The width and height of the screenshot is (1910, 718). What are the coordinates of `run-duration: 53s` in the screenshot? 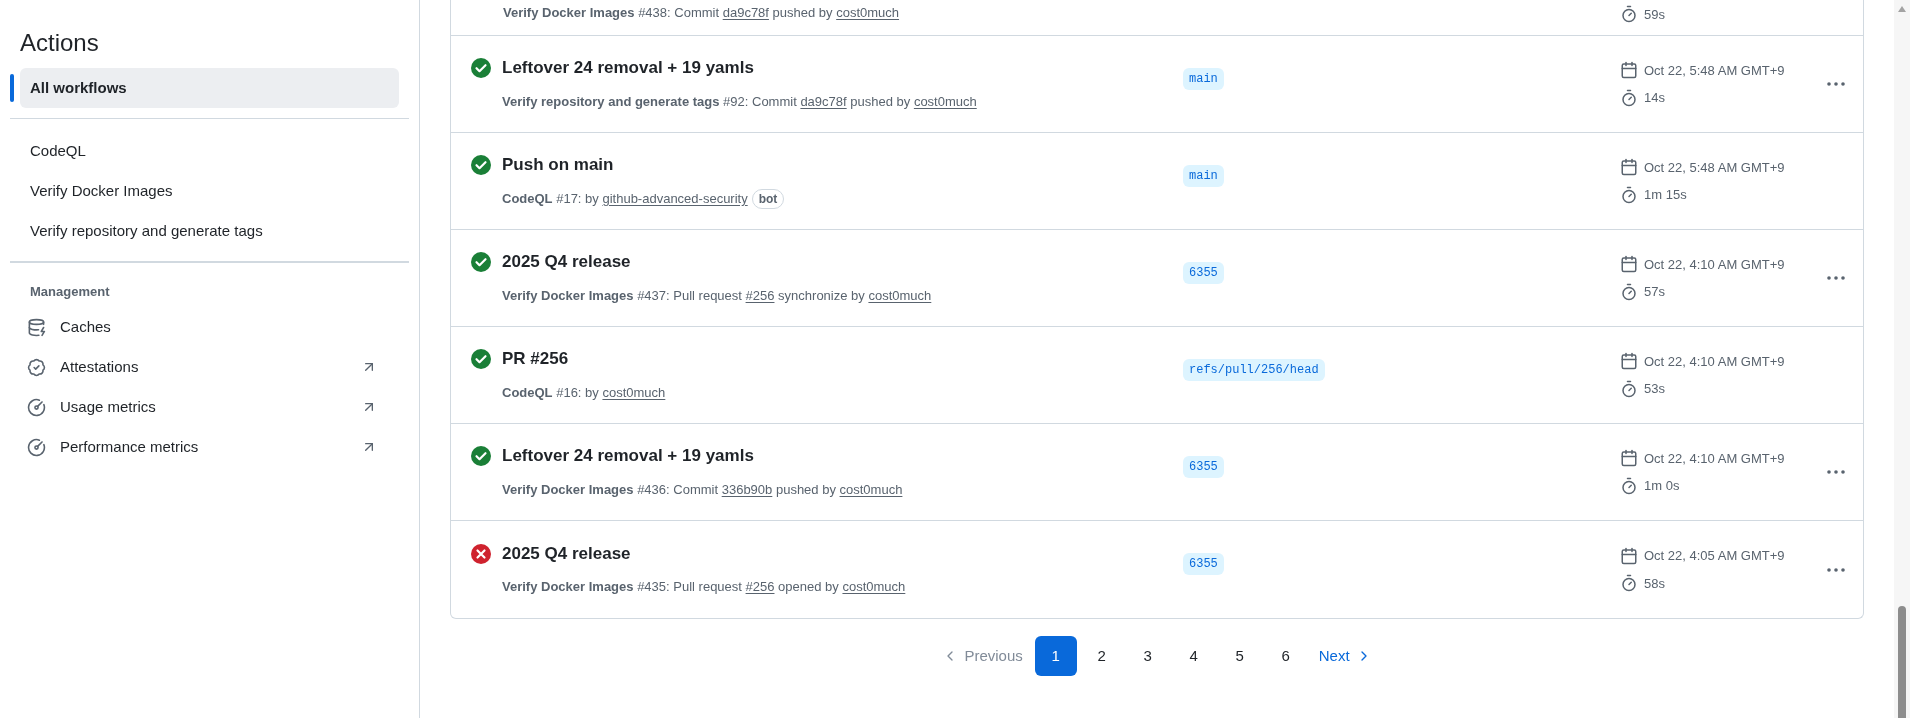 It's located at (1654, 389).